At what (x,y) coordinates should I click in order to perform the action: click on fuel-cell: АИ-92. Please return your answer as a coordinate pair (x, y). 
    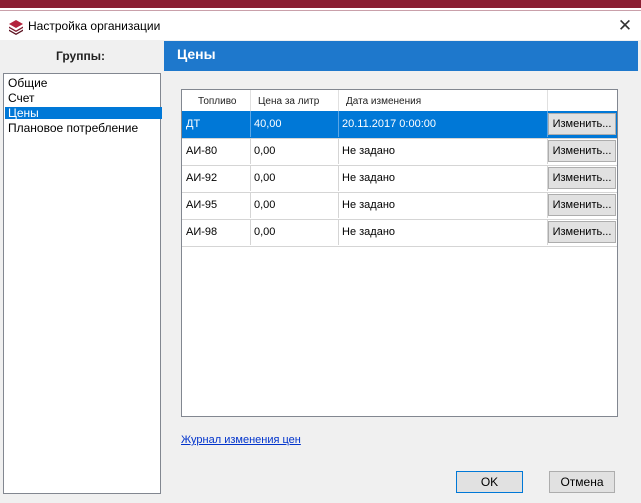
    Looking at the image, I should click on (202, 178).